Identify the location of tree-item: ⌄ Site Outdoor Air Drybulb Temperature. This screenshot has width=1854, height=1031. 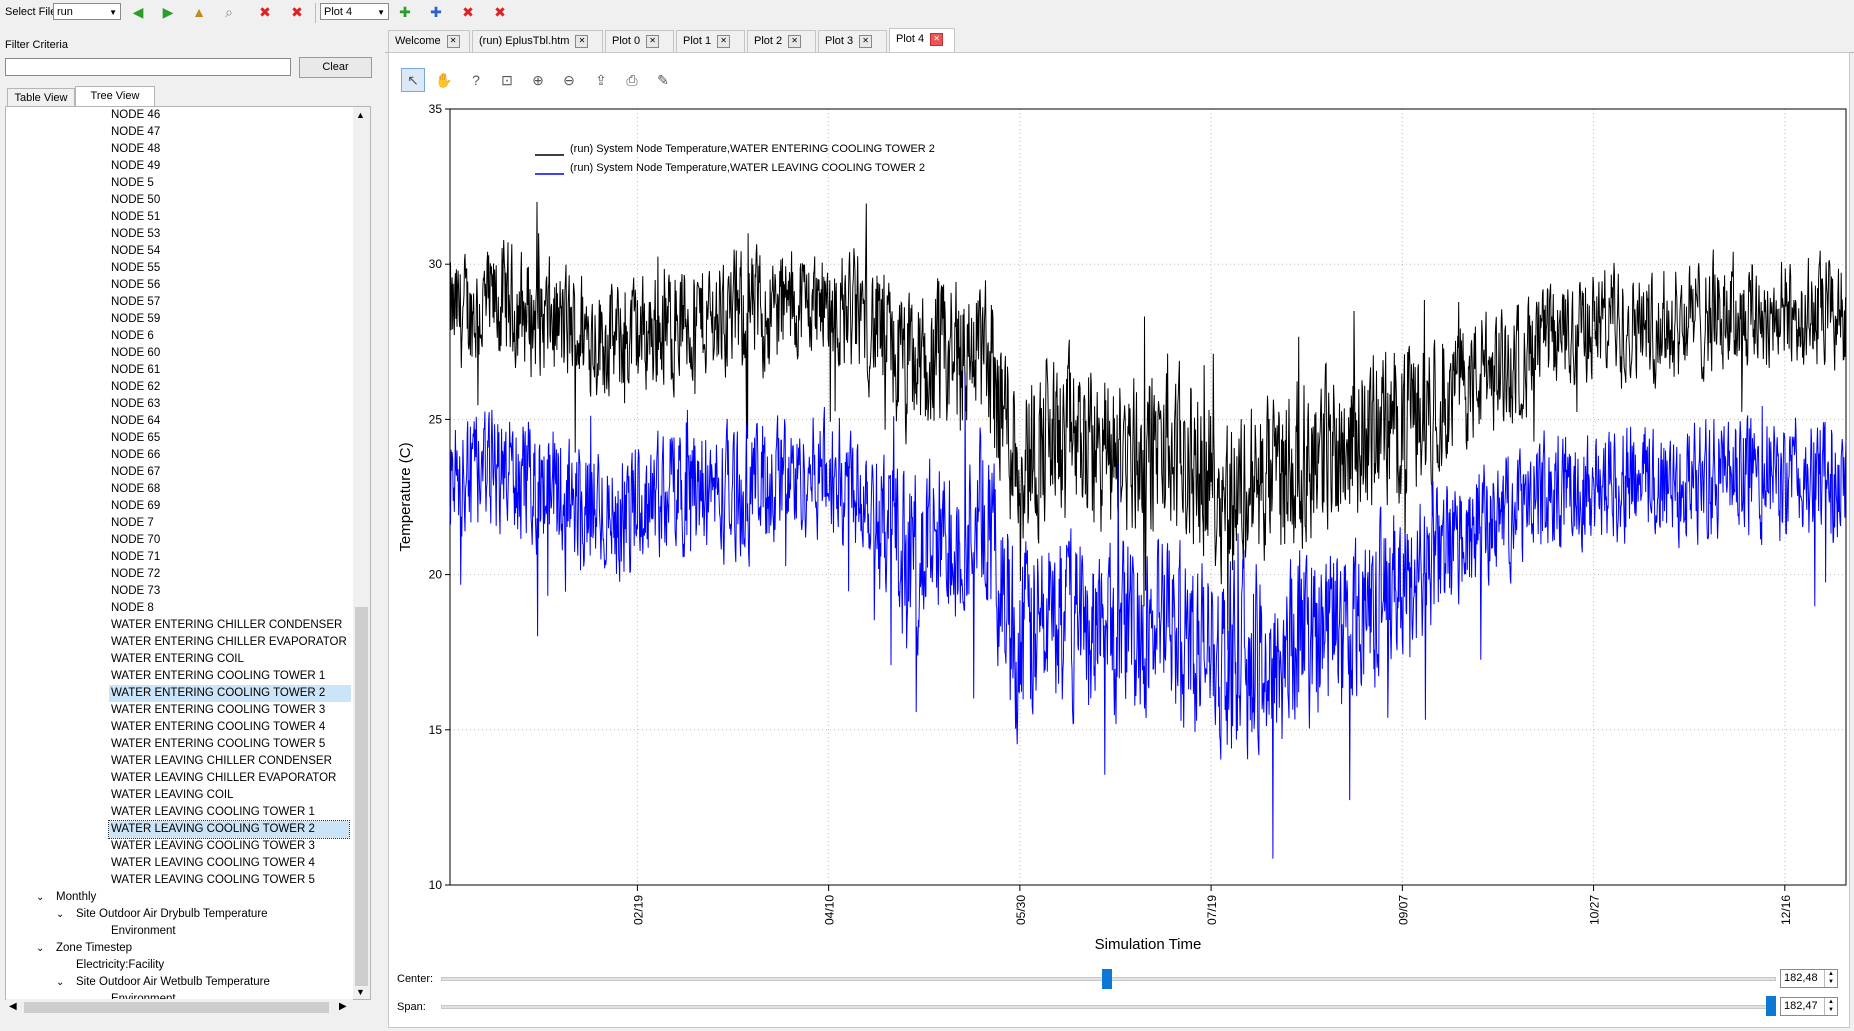
(162, 914).